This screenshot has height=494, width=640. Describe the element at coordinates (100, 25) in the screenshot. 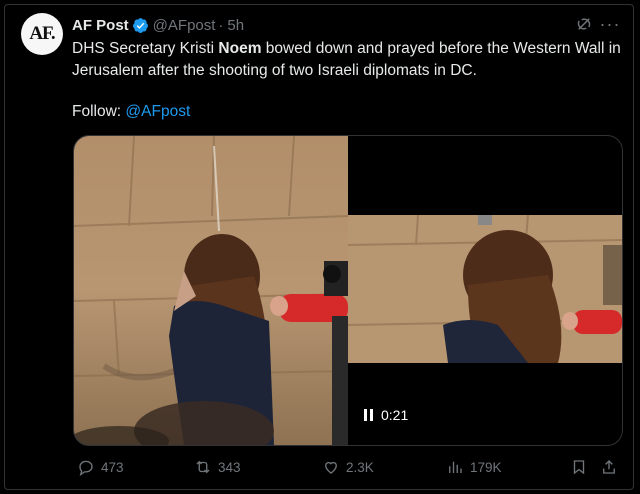

I see `author-name: AF Post` at that location.